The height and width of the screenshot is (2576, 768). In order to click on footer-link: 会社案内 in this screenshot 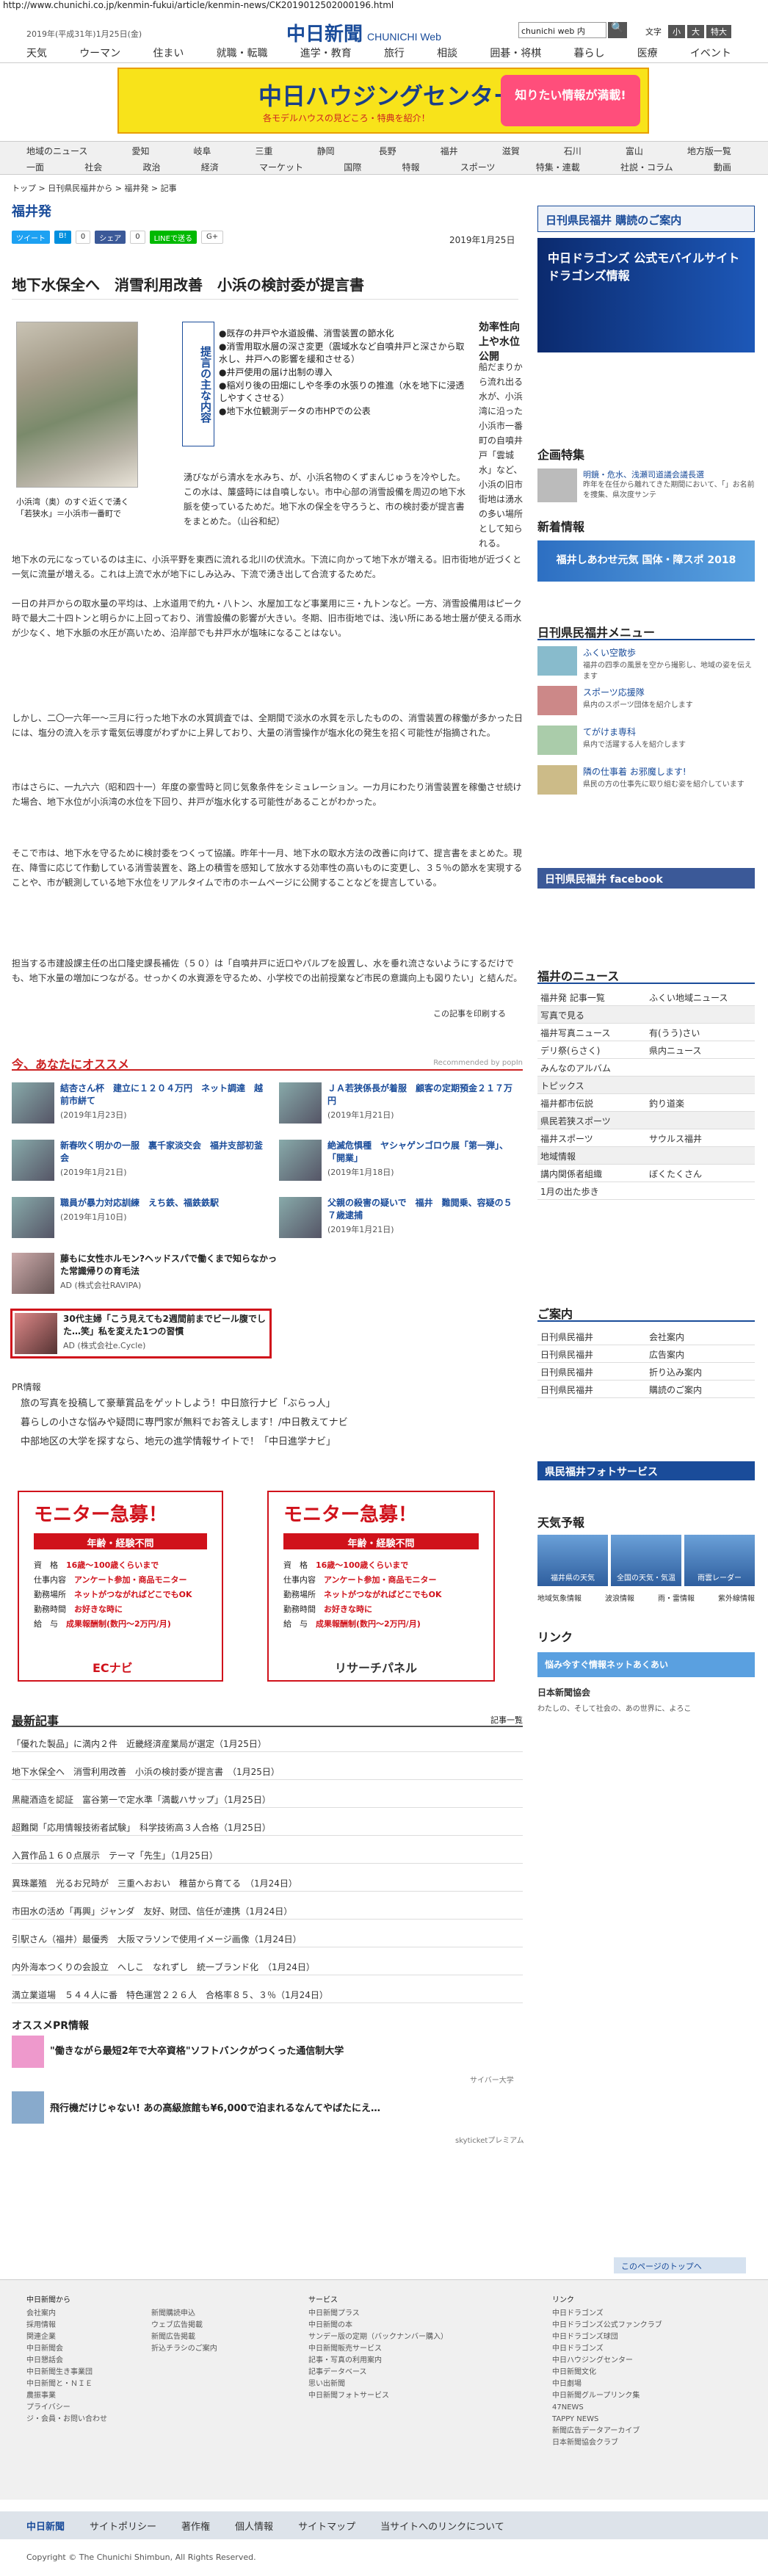, I will do `click(82, 2314)`.